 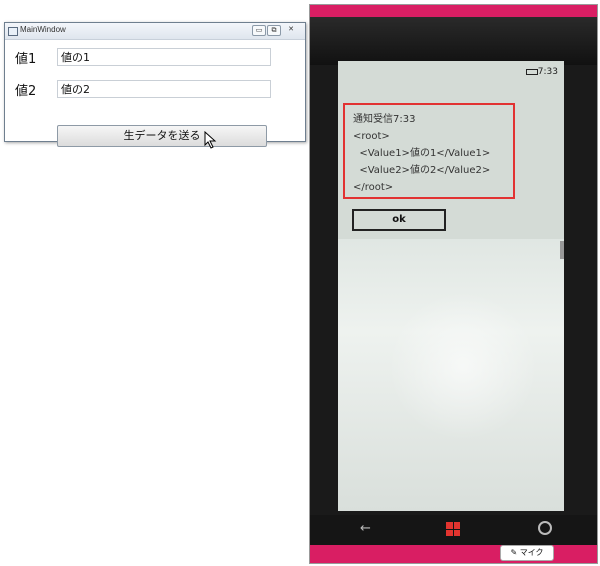 I want to click on value2-label: 値2, so click(x=26, y=91).